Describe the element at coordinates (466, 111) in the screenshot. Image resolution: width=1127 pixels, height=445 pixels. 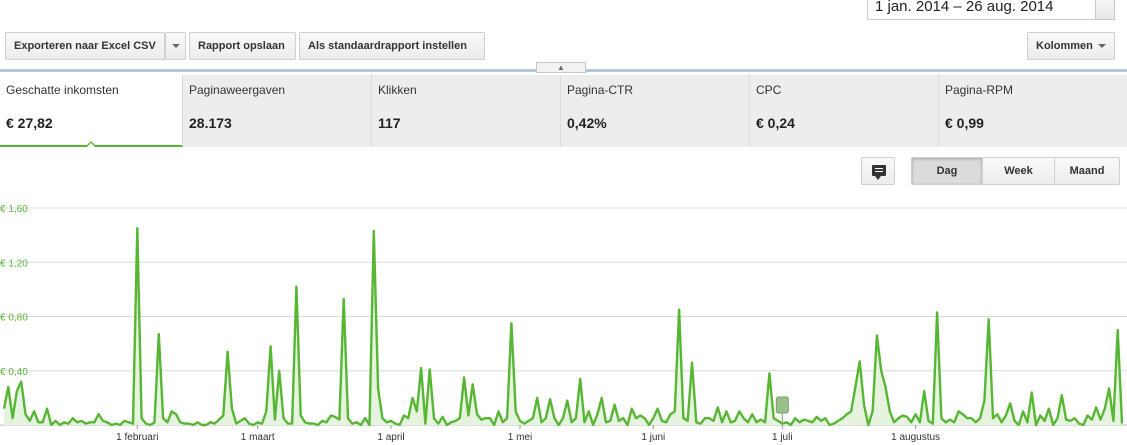
I see `metric-tab-clicks: Klikken 117` at that location.